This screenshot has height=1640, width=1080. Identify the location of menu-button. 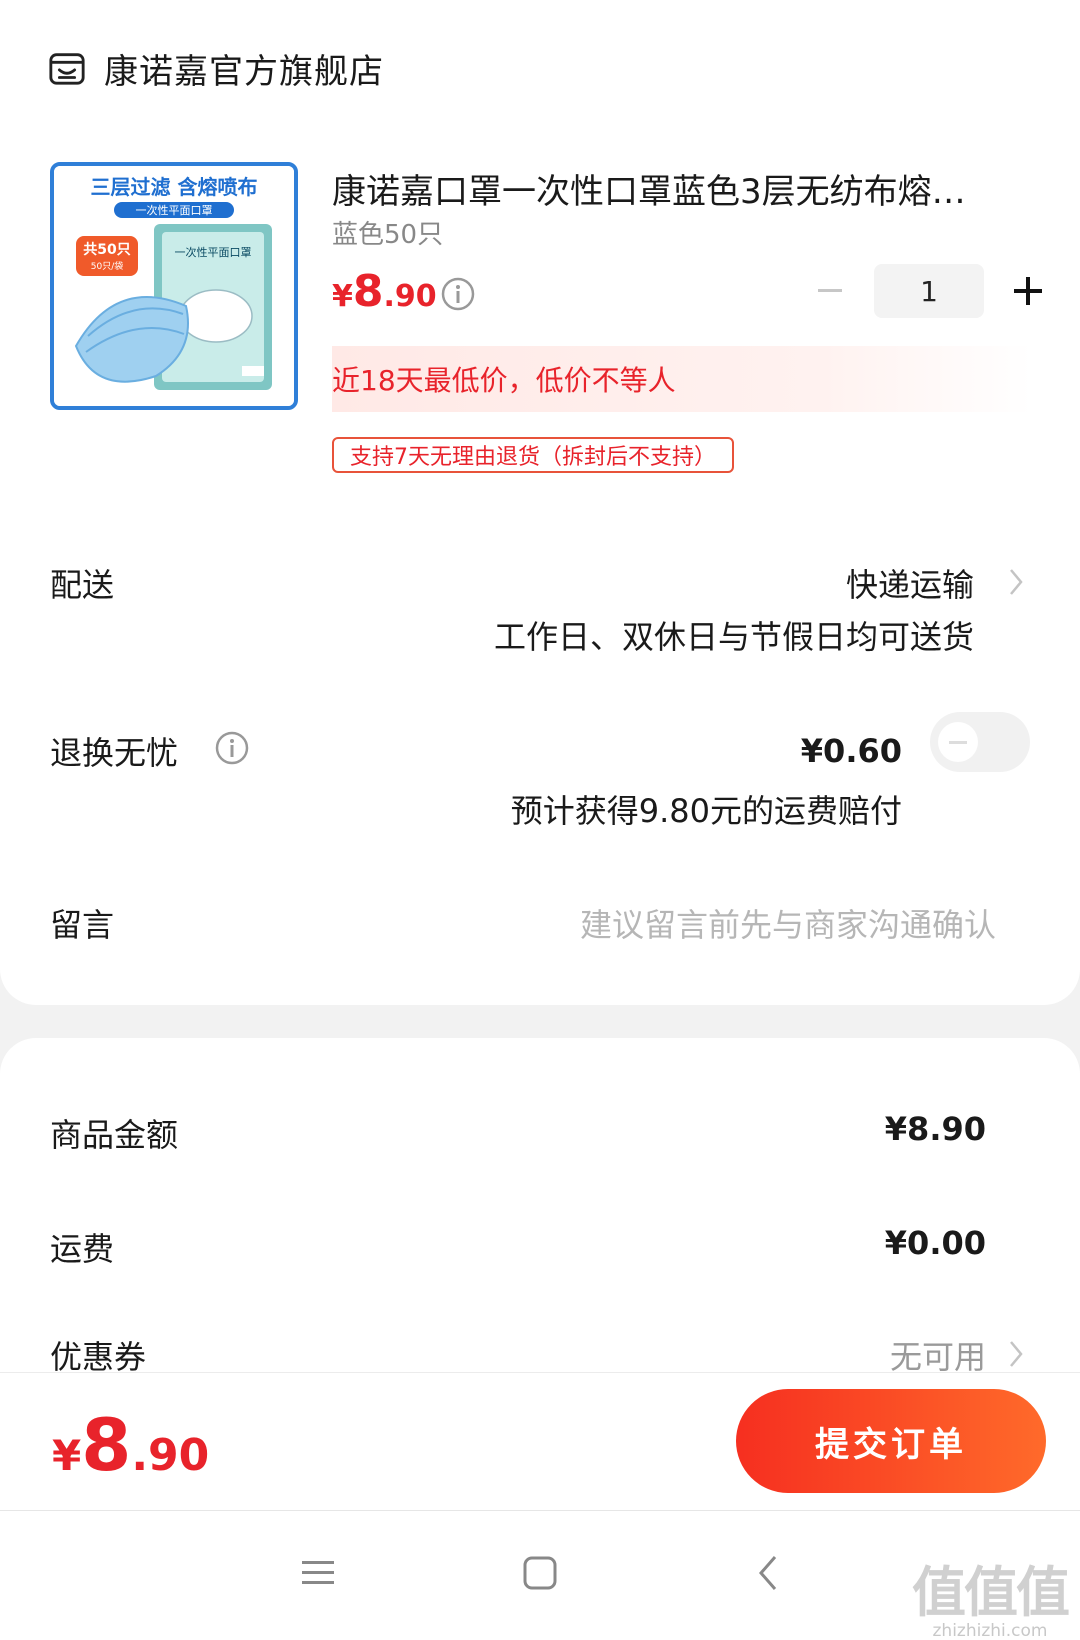
(318, 1573).